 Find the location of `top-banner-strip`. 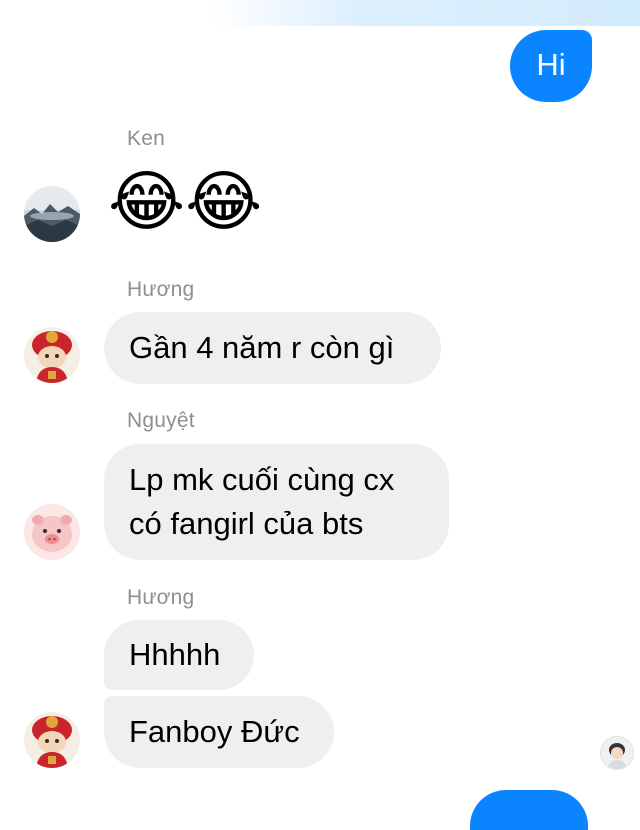

top-banner-strip is located at coordinates (425, 13).